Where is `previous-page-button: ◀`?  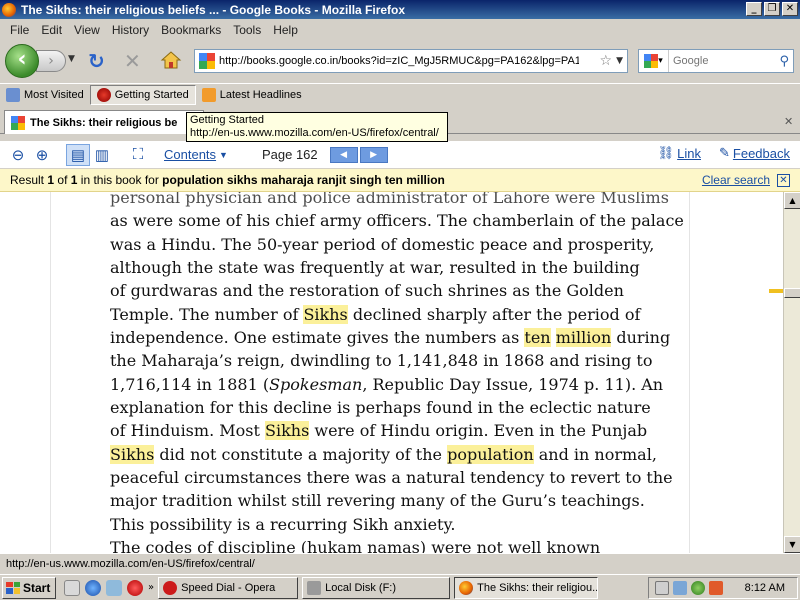
previous-page-button: ◀ is located at coordinates (343, 154).